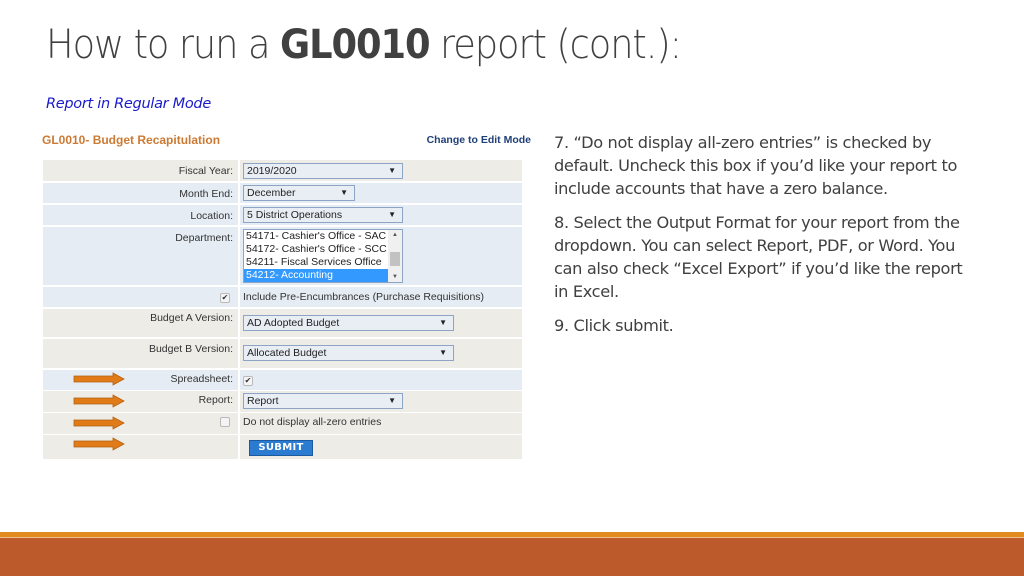 This screenshot has height=576, width=1024. I want to click on fiscal-year-row: Fiscal Year: 2019/2020 ▼, so click(282, 170).